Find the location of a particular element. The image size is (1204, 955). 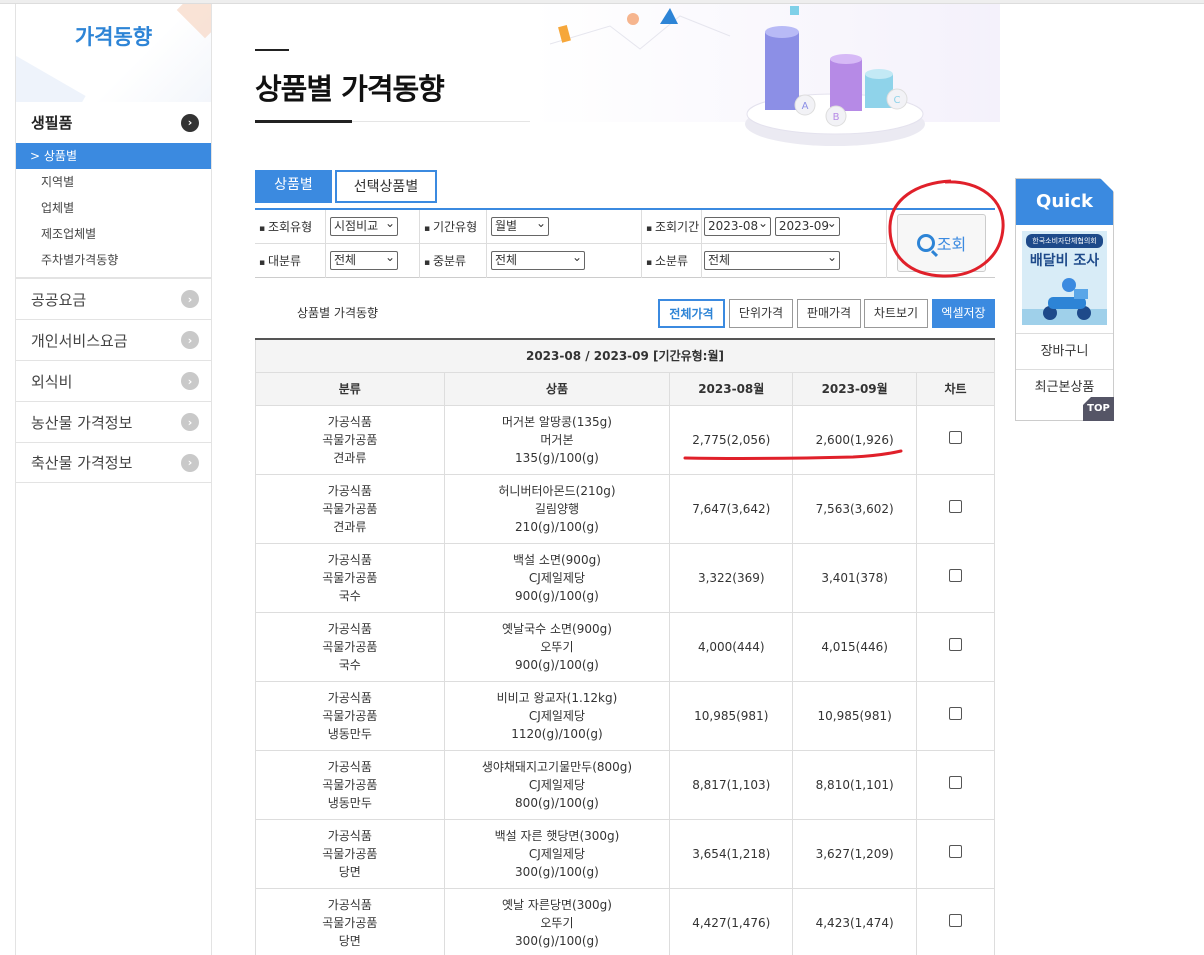

banner-title: 배달비 조사 is located at coordinates (1064, 261).